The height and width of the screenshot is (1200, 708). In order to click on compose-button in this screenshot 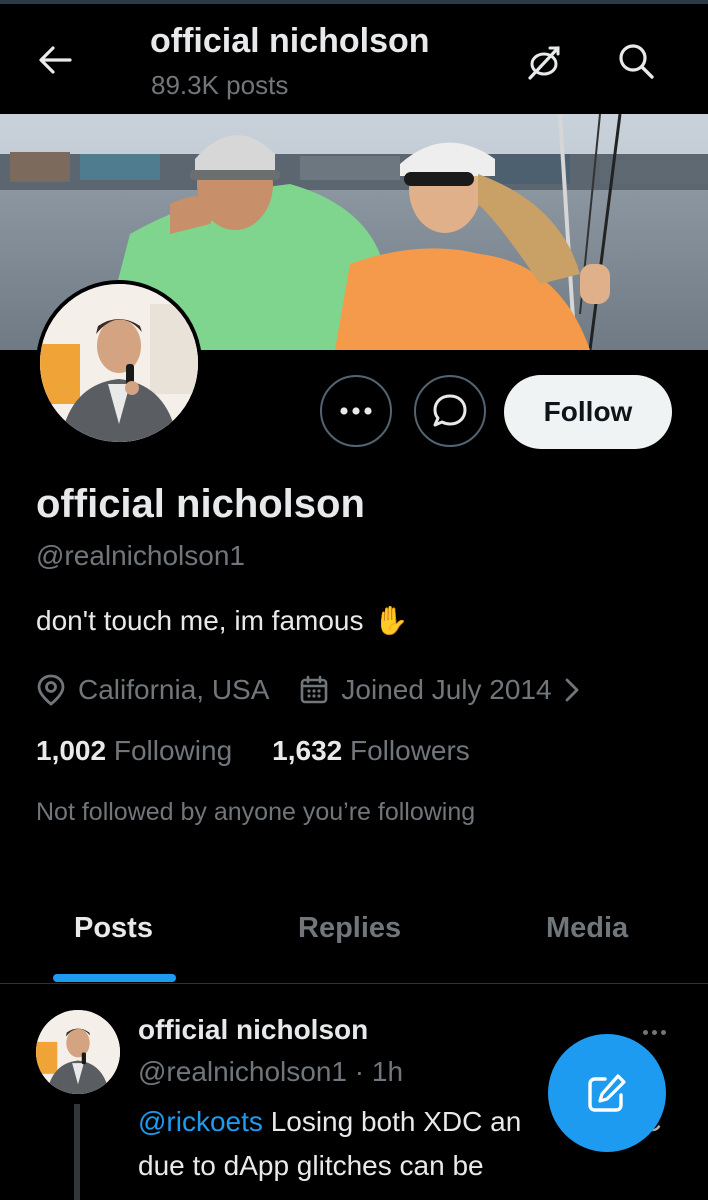, I will do `click(607, 1093)`.